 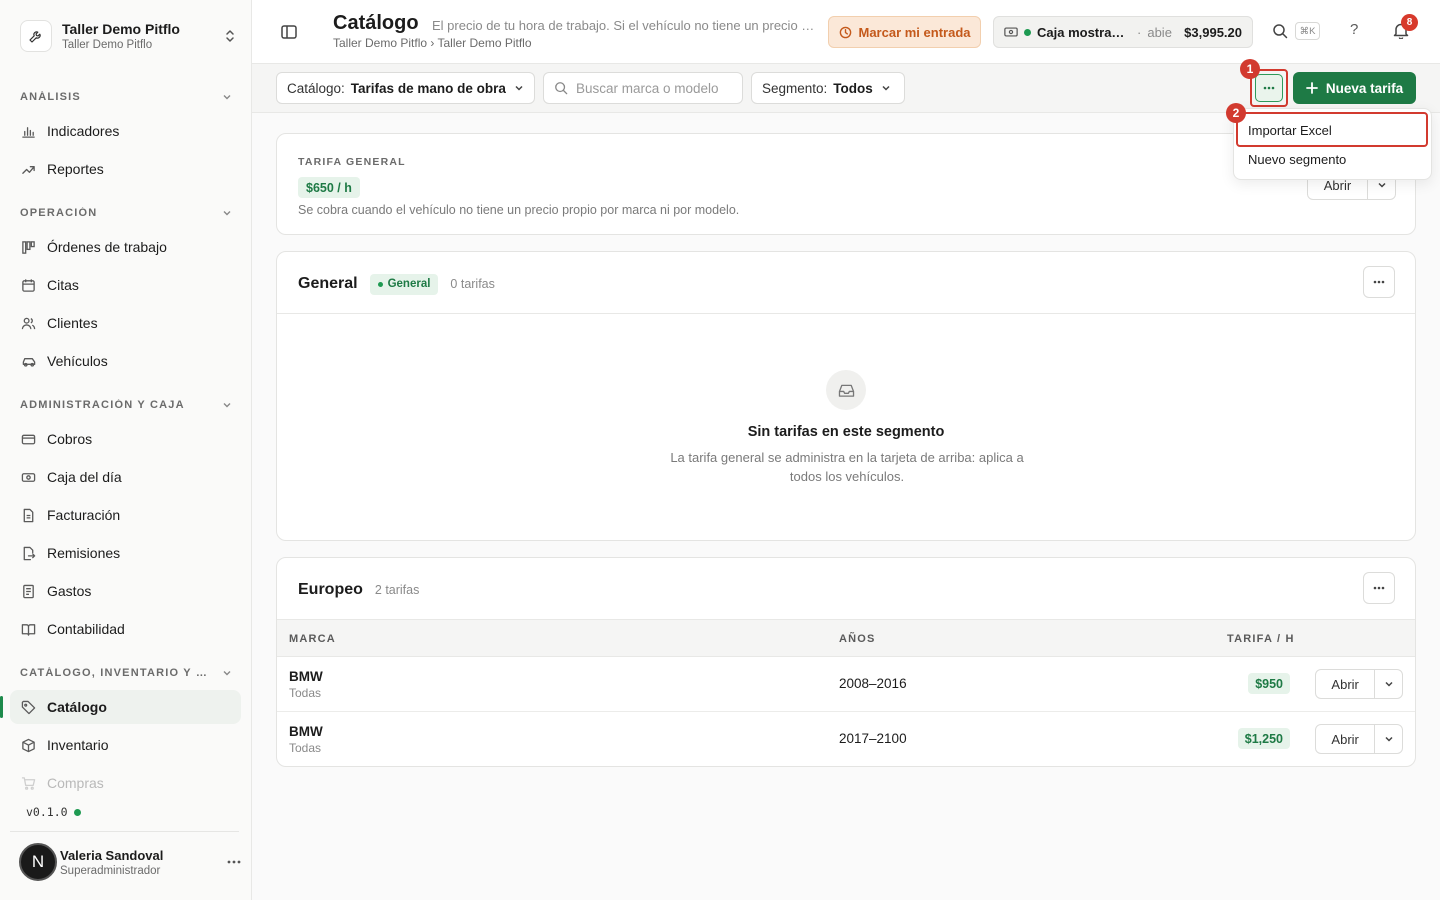 I want to click on cashbox-selector: Caja mostrador · abie $3,995.20, so click(x=1123, y=32).